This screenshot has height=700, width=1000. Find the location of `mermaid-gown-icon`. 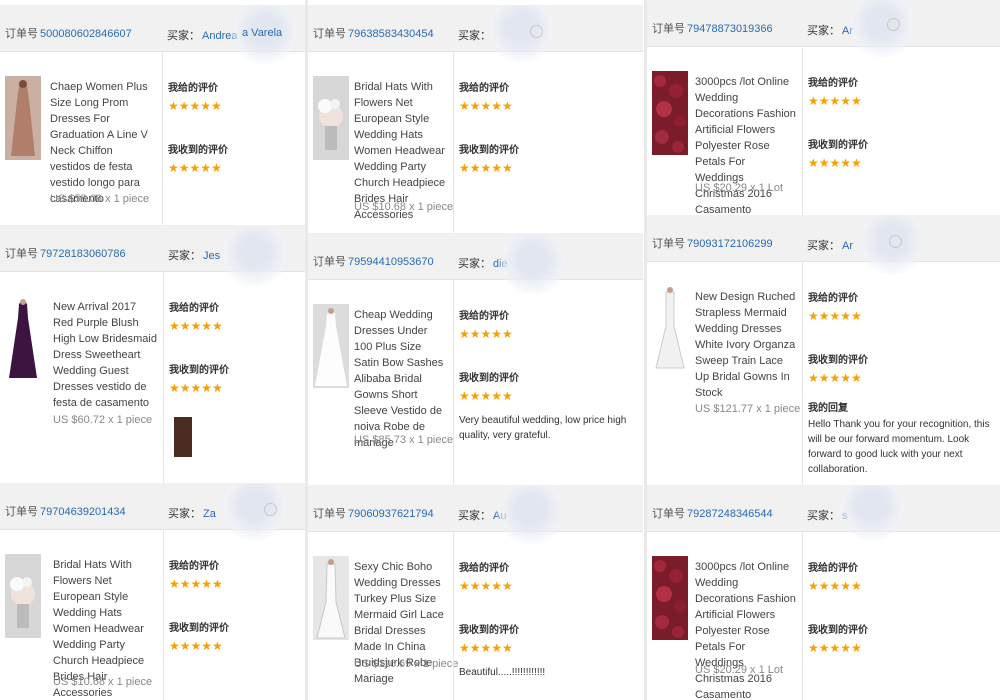

mermaid-gown-icon is located at coordinates (670, 328).